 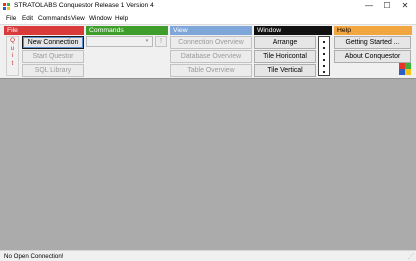 What do you see at coordinates (405, 6) in the screenshot?
I see `close-button: ✕` at bounding box center [405, 6].